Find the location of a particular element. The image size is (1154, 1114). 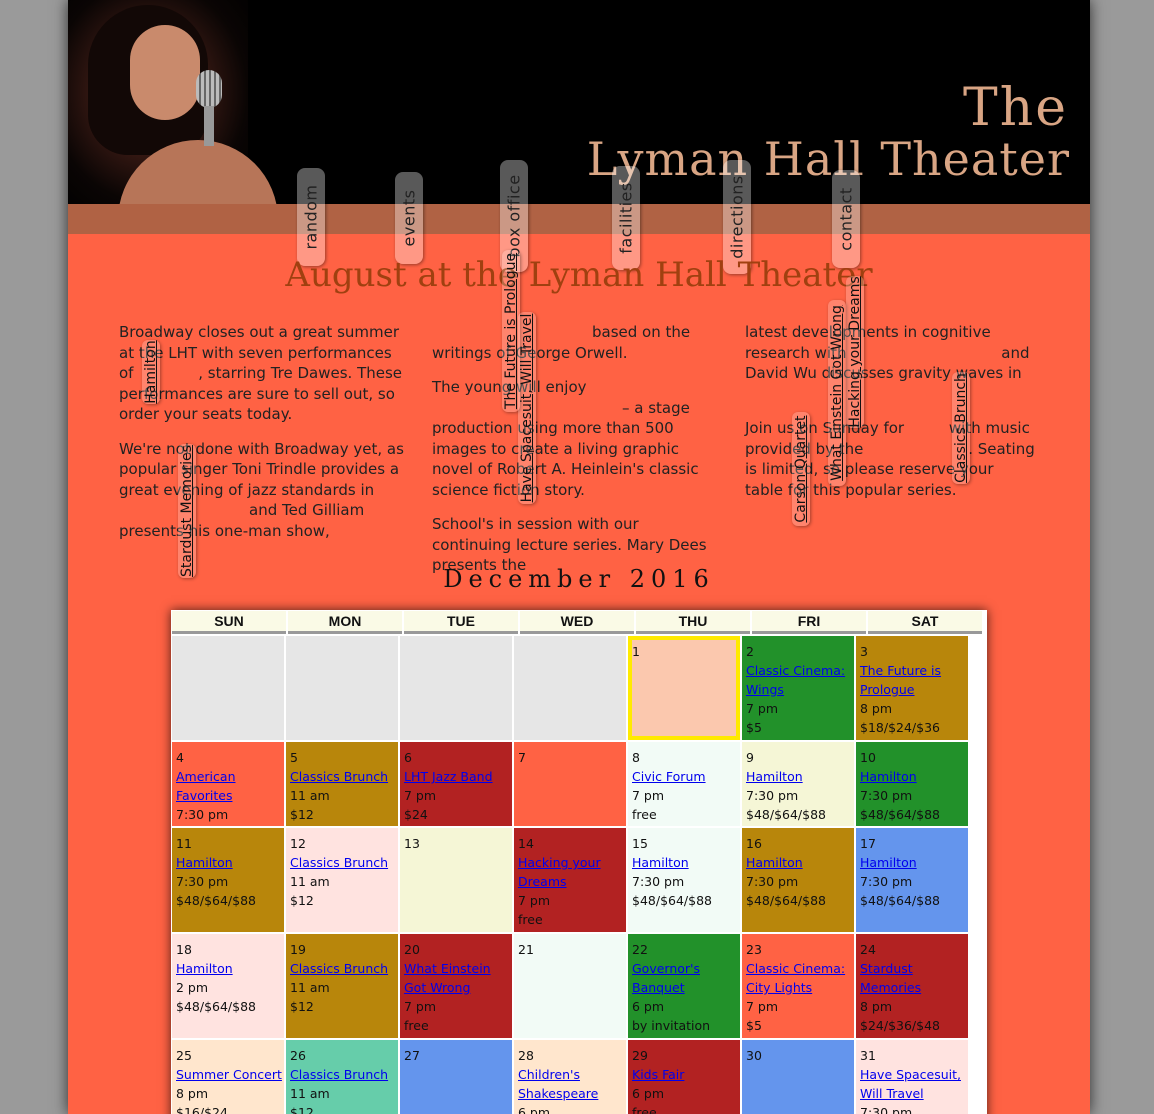

calendar-day-6: 6 LHT Jazz Band 7 pm $24 is located at coordinates (456, 784).